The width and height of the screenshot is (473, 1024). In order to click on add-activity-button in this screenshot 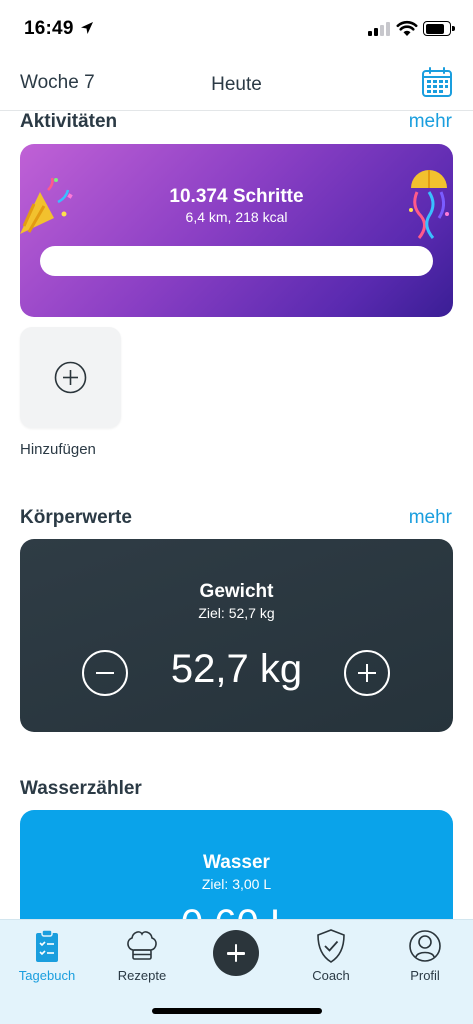, I will do `click(70, 377)`.